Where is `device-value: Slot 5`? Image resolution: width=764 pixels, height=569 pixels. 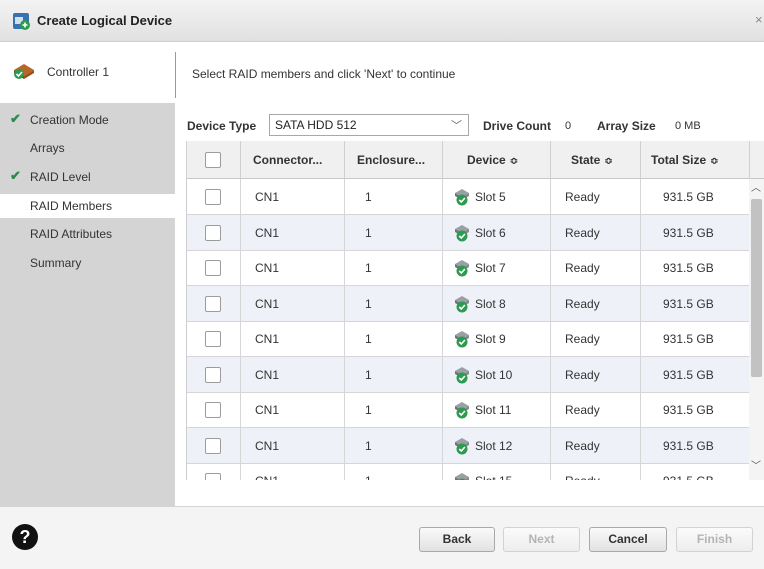 device-value: Slot 5 is located at coordinates (490, 197).